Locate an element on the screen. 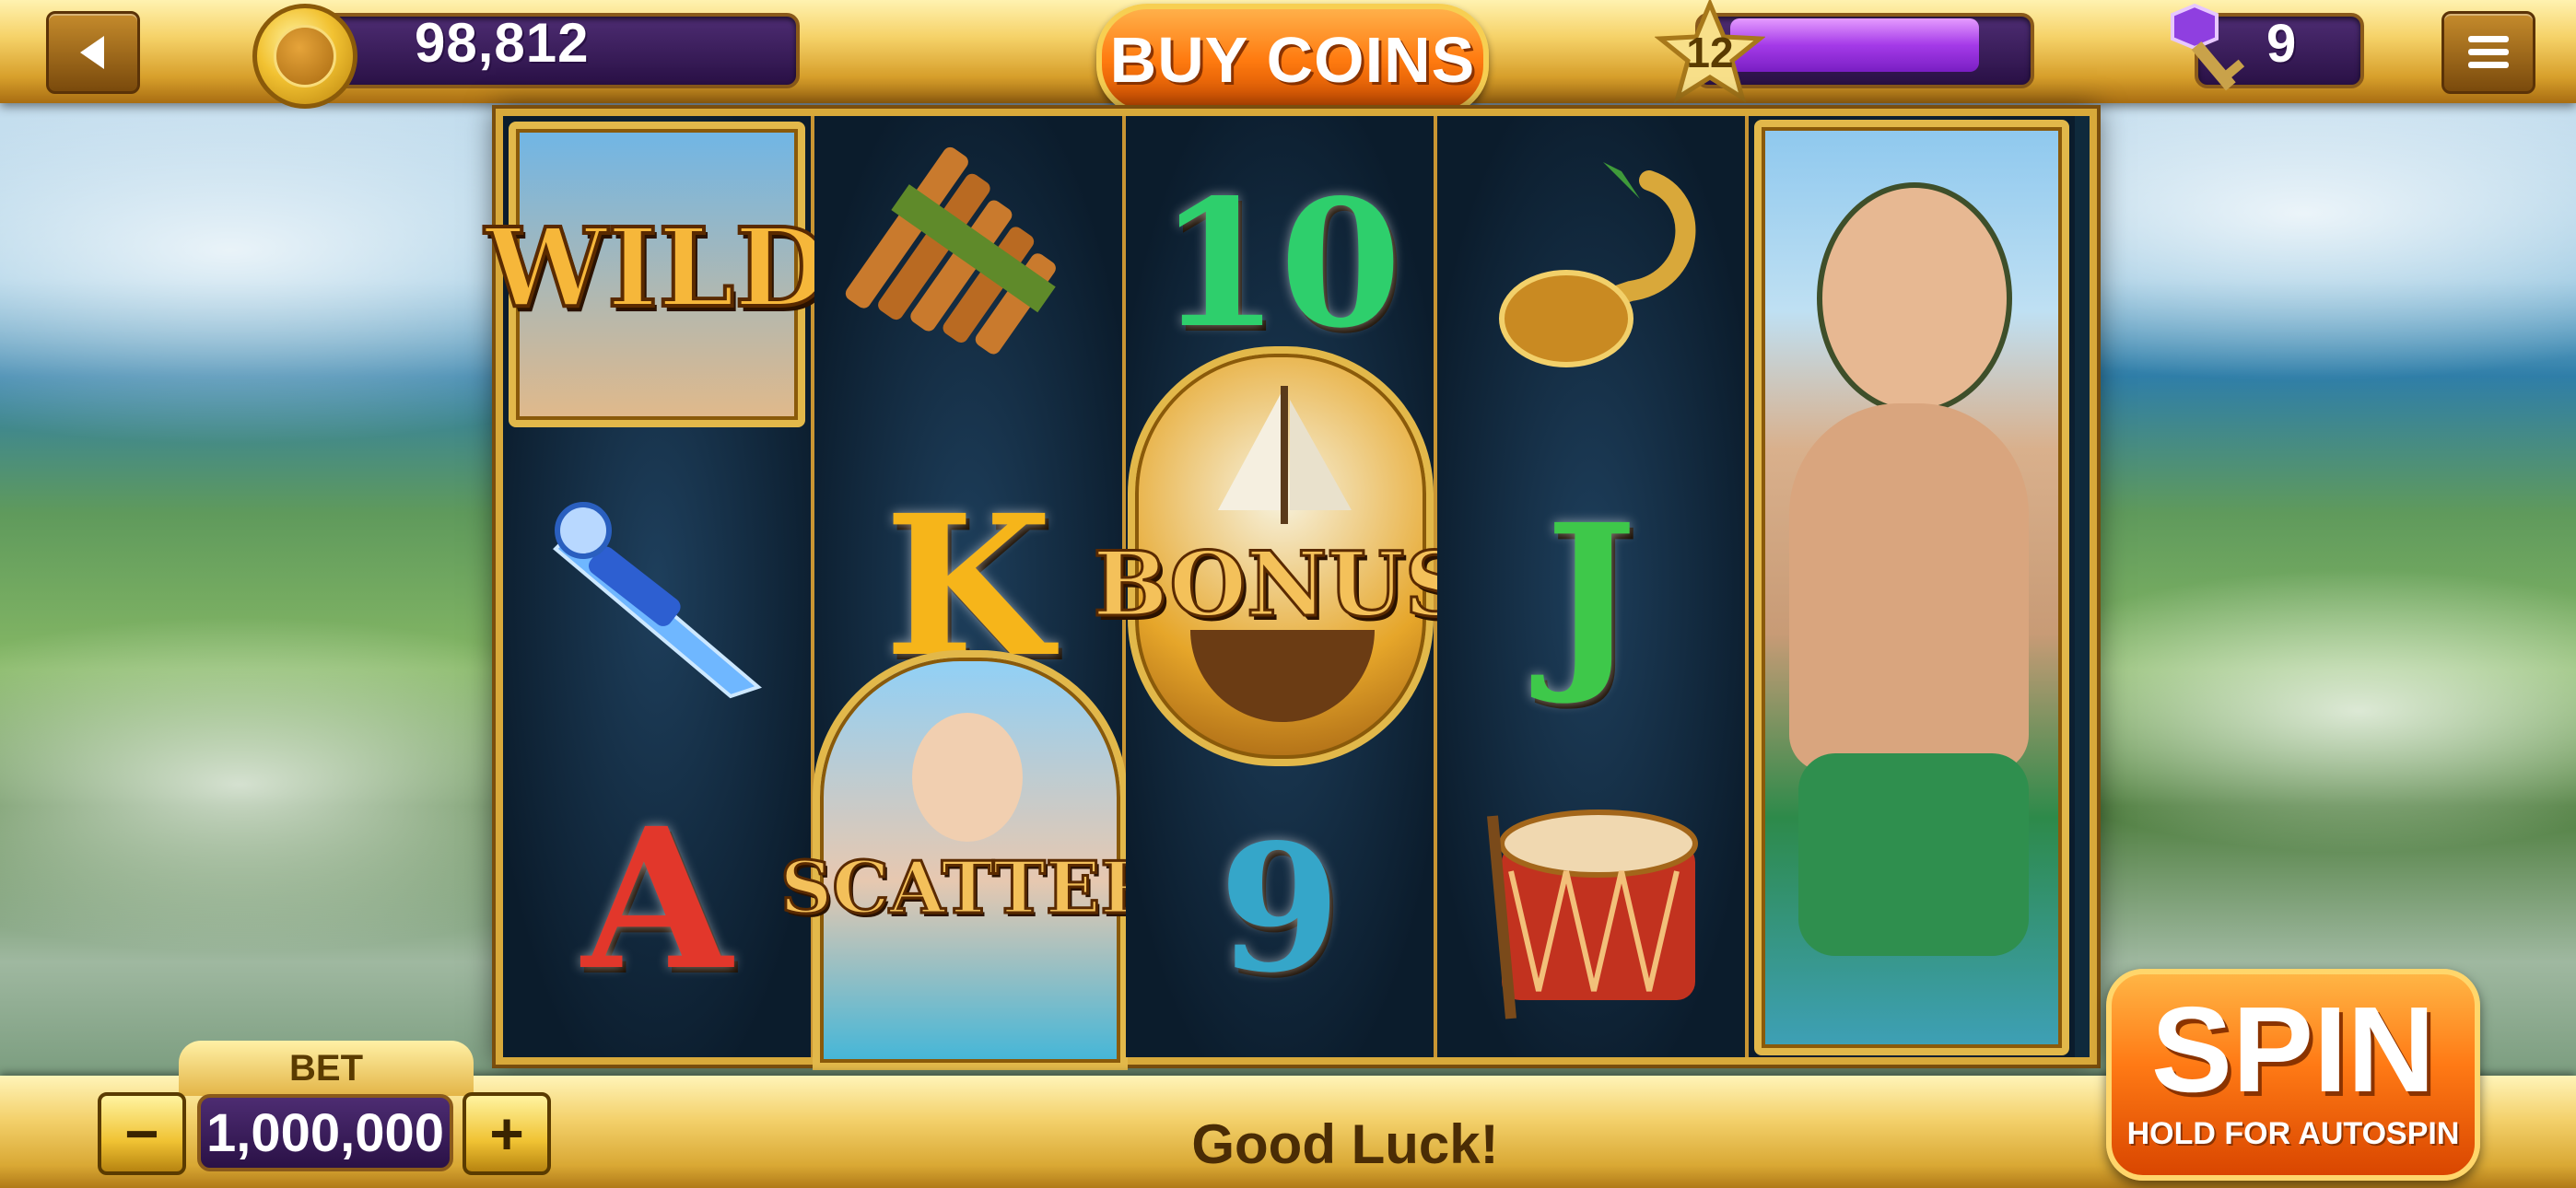 The image size is (2576, 1188). pan-flute-symbol is located at coordinates (971, 272).